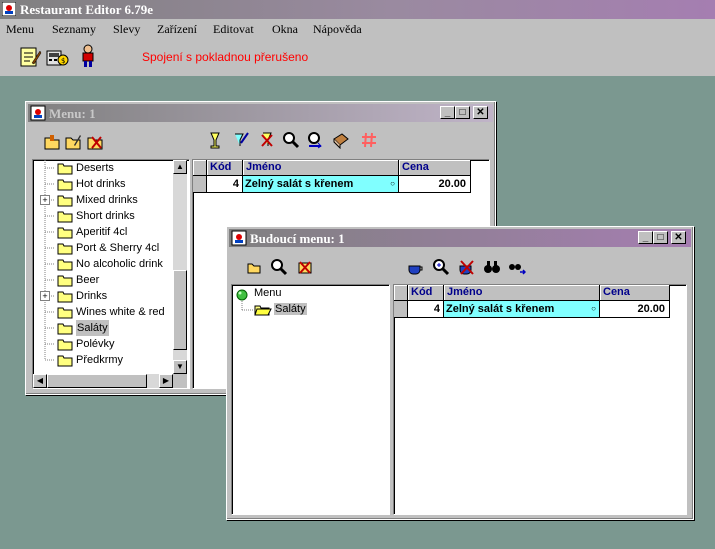  Describe the element at coordinates (180, 367) in the screenshot. I see `scroll-down-button: ▼` at that location.